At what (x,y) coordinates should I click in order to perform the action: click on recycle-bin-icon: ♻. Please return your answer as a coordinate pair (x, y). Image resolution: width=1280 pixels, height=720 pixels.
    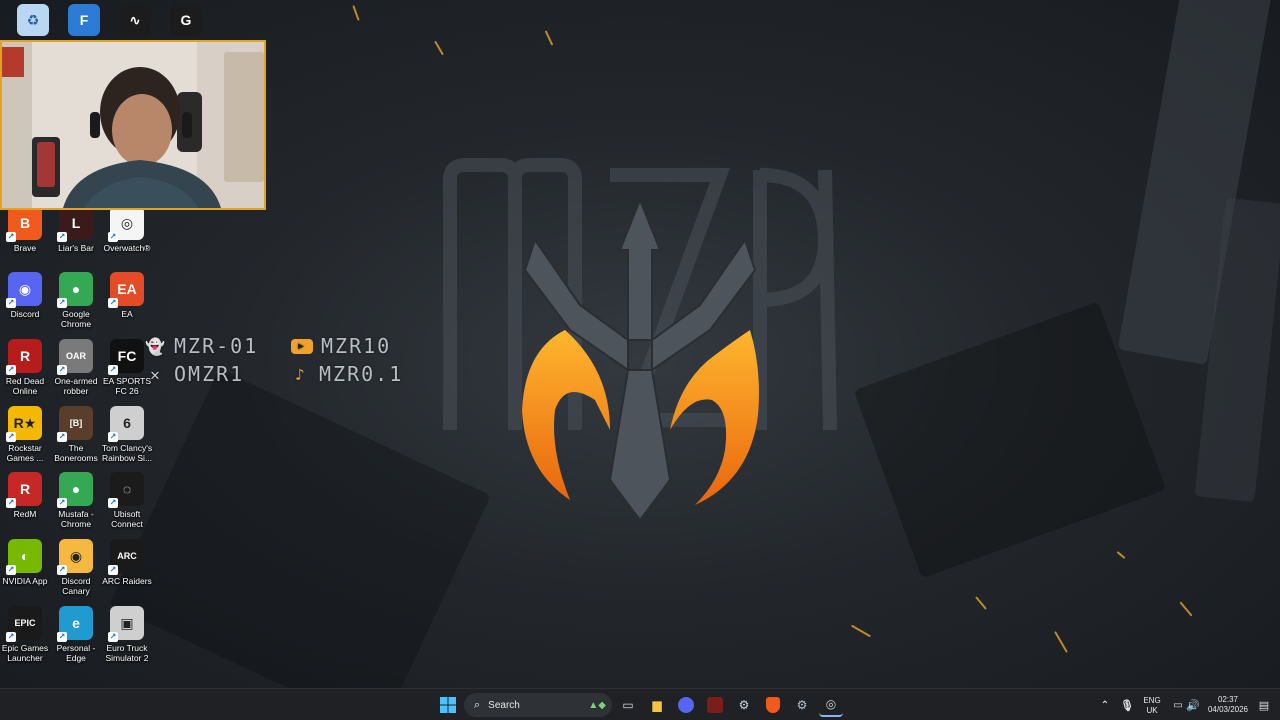
    Looking at the image, I should click on (33, 20).